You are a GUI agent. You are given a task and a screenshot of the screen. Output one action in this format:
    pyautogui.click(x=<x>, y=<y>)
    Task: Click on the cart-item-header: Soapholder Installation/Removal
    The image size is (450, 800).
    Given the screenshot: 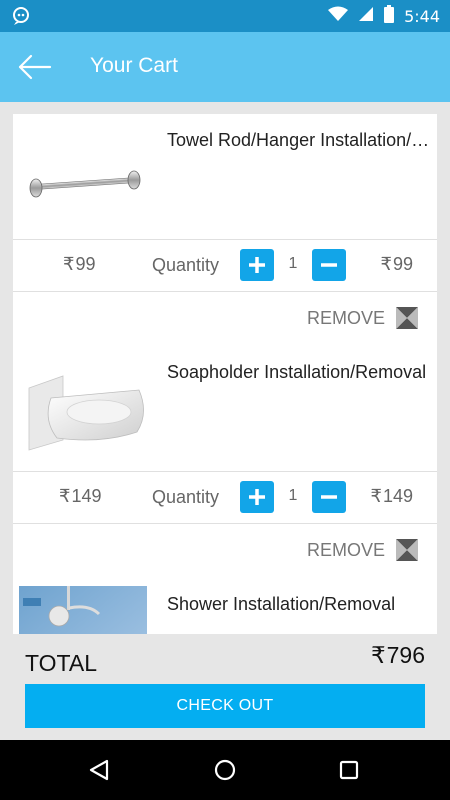 What is the action you would take?
    pyautogui.click(x=225, y=409)
    